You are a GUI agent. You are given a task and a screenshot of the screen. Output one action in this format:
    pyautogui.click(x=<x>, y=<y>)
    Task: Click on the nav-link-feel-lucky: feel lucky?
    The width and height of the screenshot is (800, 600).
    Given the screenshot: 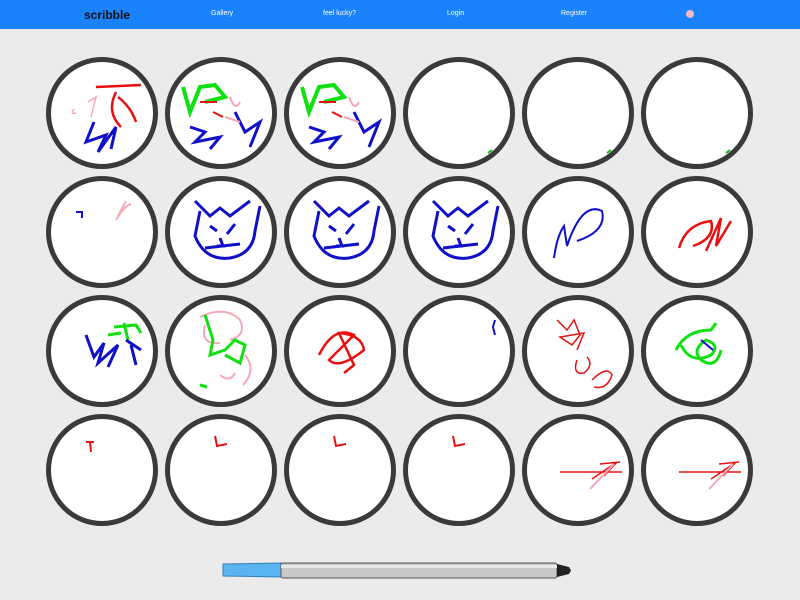 What is the action you would take?
    pyautogui.click(x=339, y=13)
    